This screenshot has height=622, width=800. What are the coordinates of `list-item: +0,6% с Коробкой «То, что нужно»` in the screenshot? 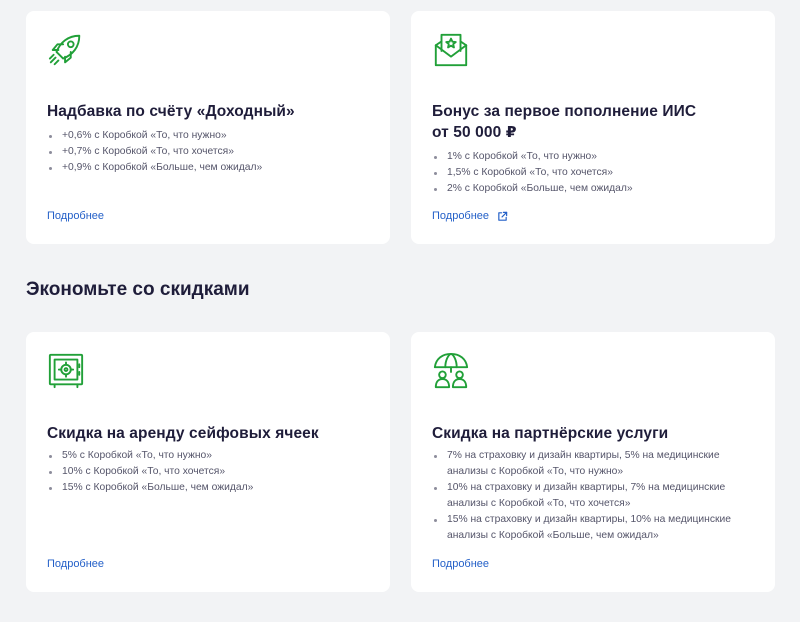 It's located at (208, 136).